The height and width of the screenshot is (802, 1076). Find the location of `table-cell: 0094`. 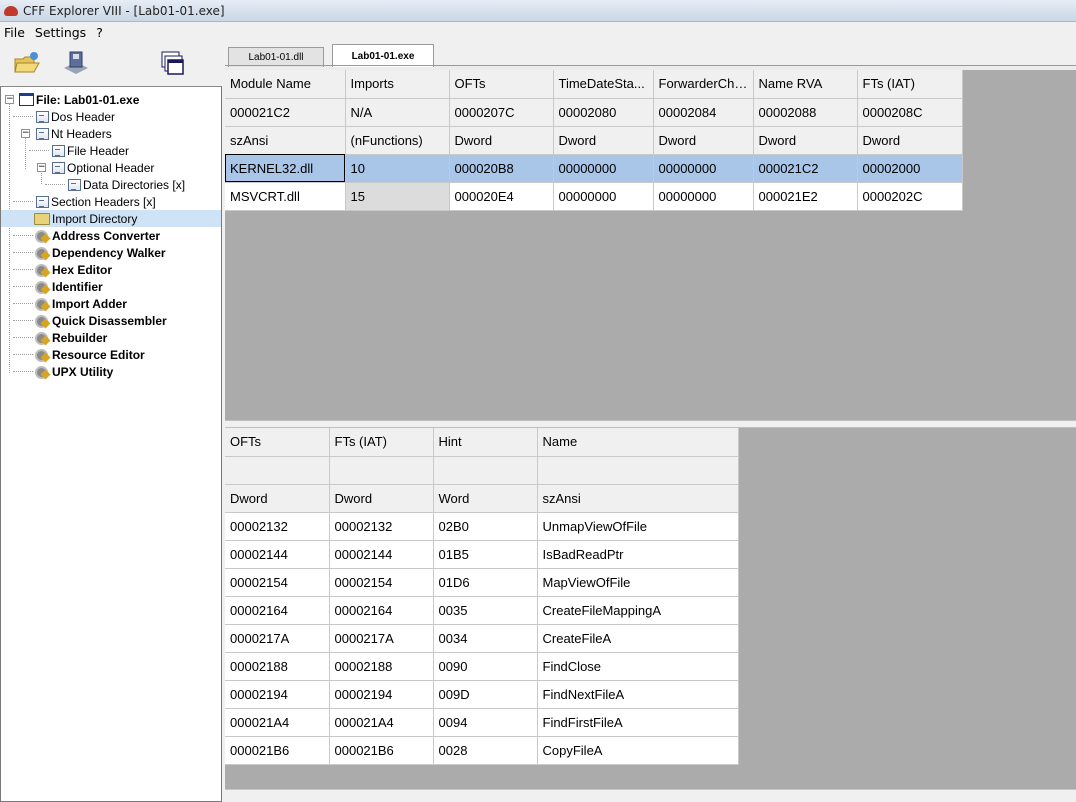

table-cell: 0094 is located at coordinates (485, 722).